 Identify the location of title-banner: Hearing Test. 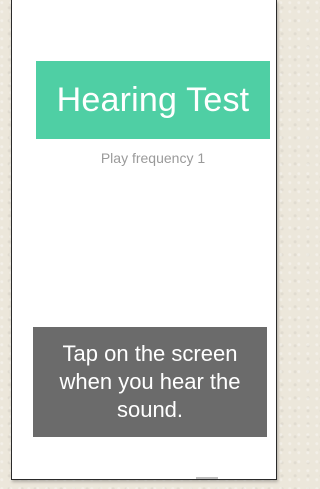
(153, 100).